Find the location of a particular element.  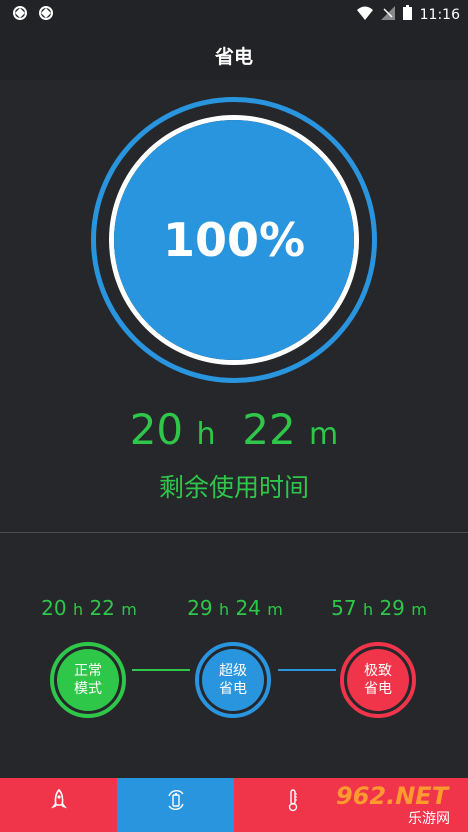

tab-speedup is located at coordinates (58, 802).